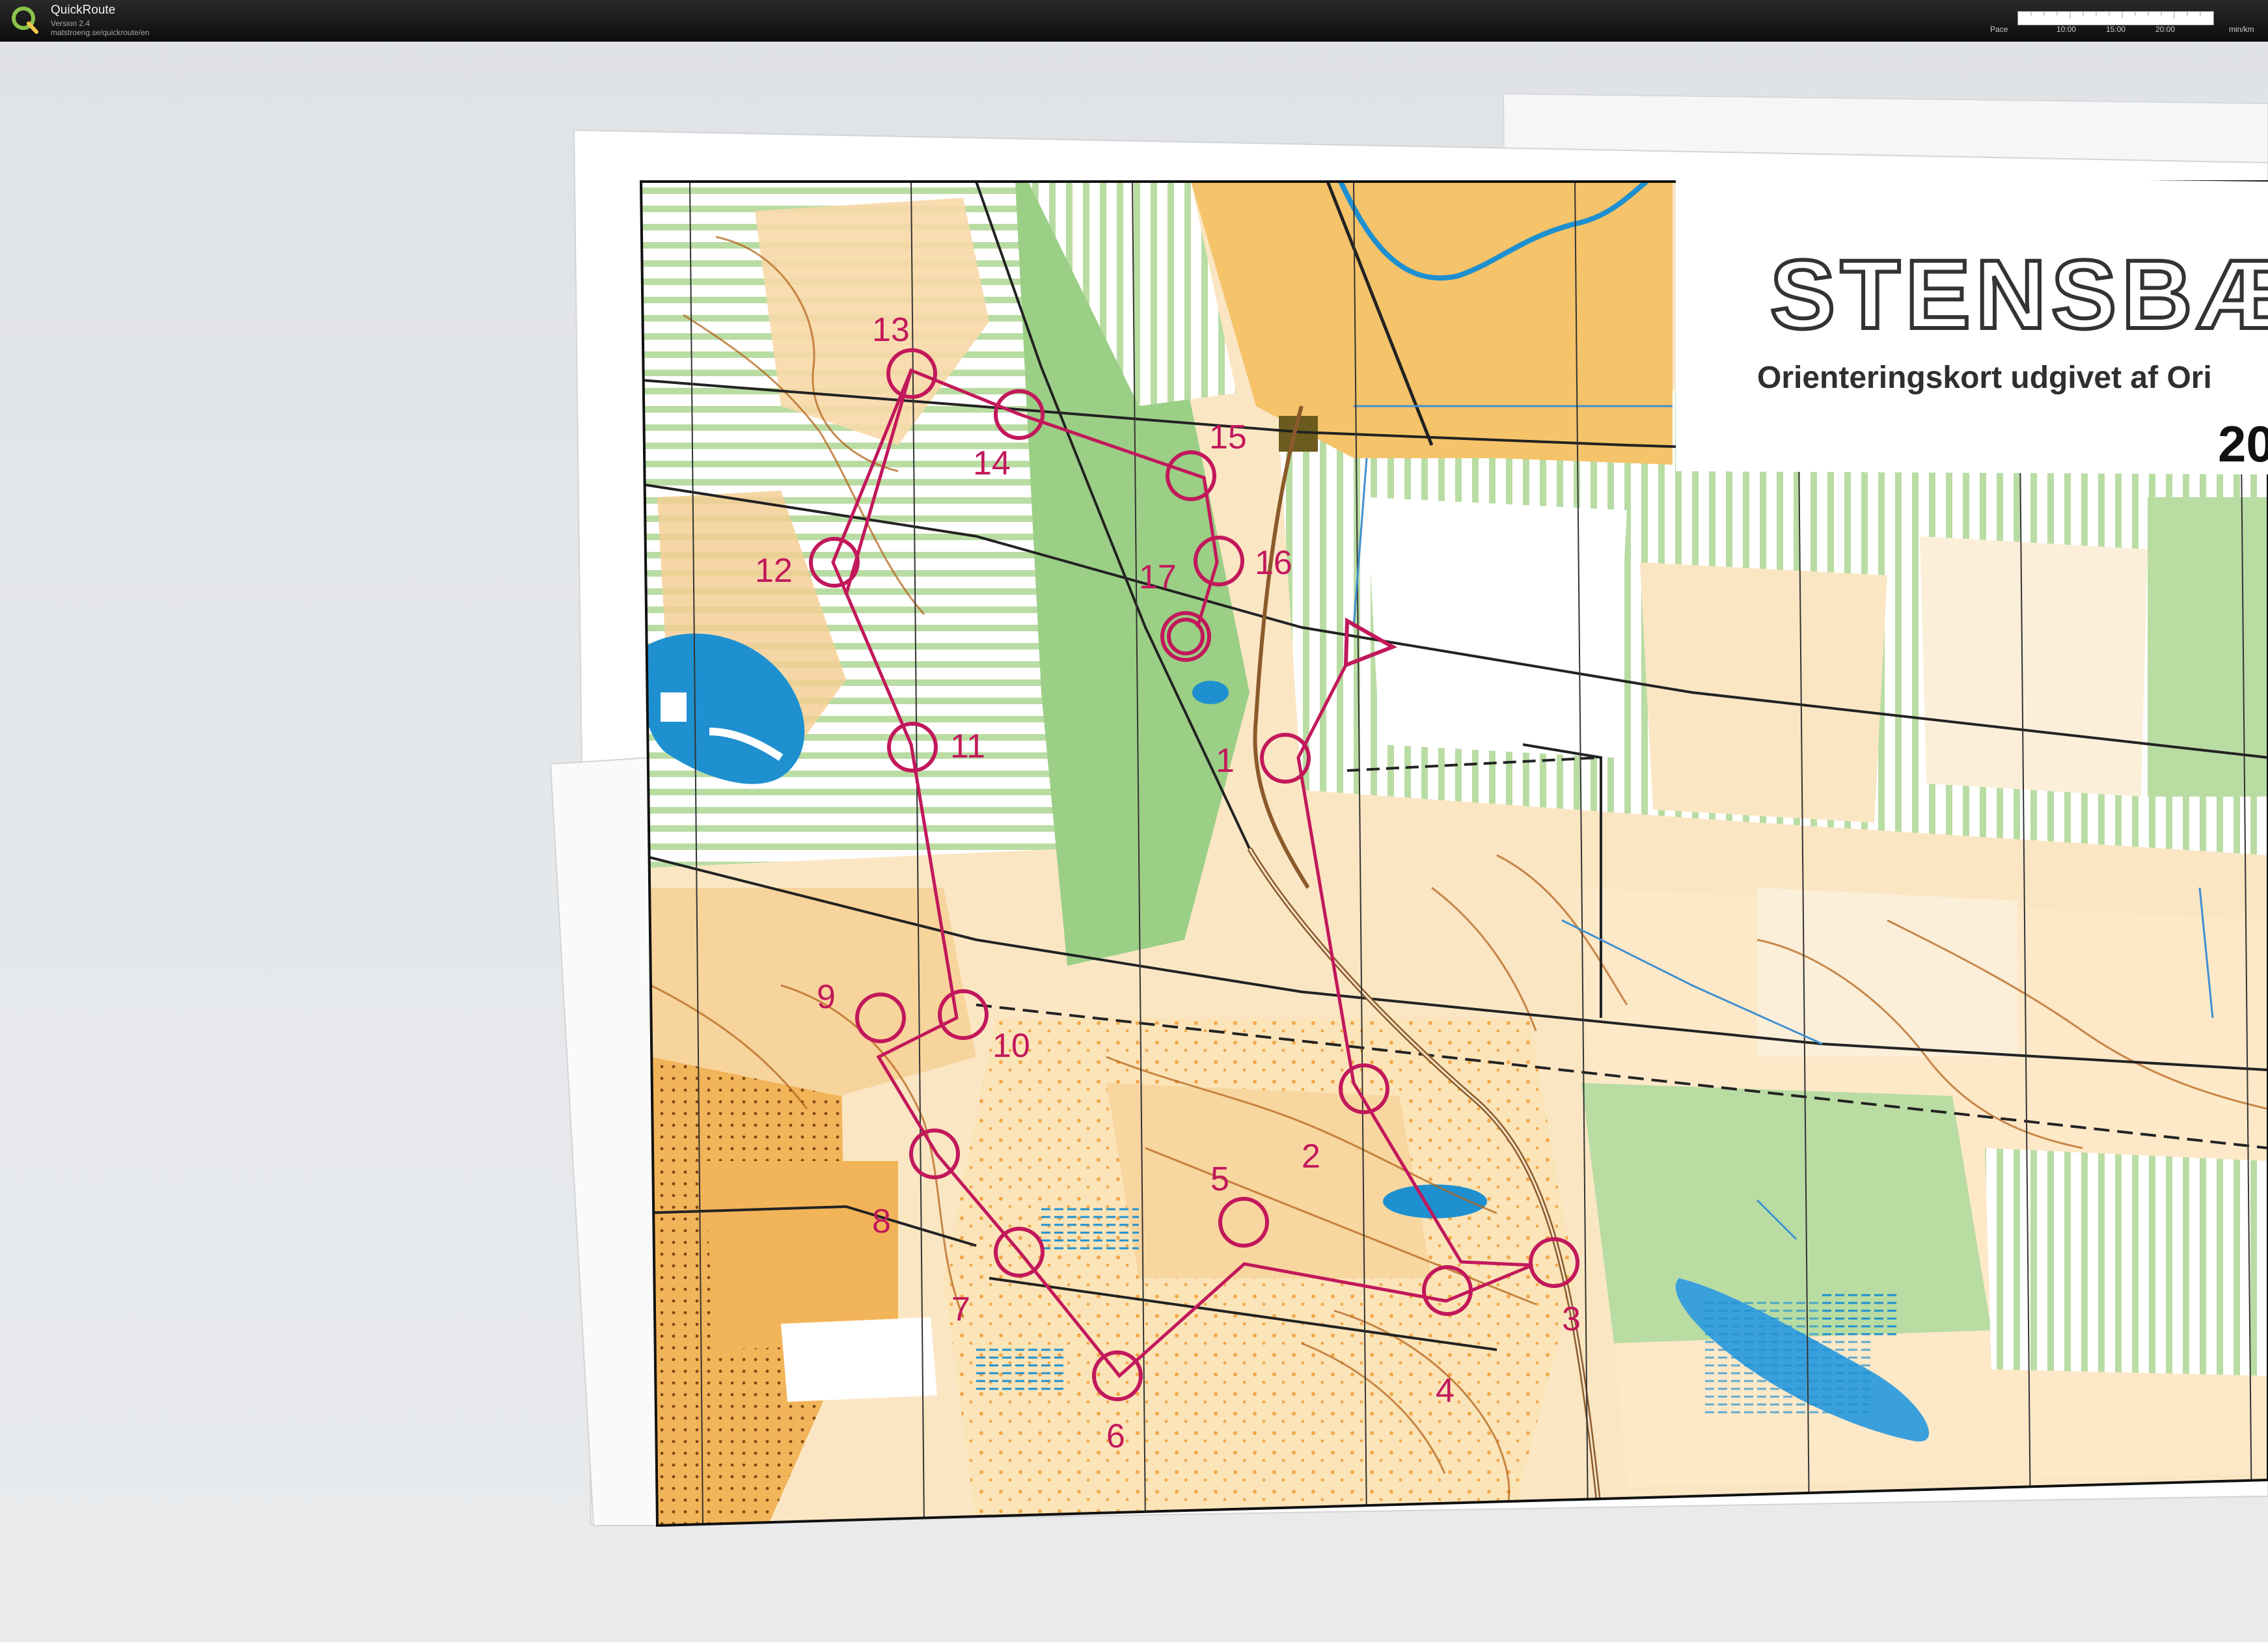  Describe the element at coordinates (881, 1221) in the screenshot. I see `control-number: 8` at that location.